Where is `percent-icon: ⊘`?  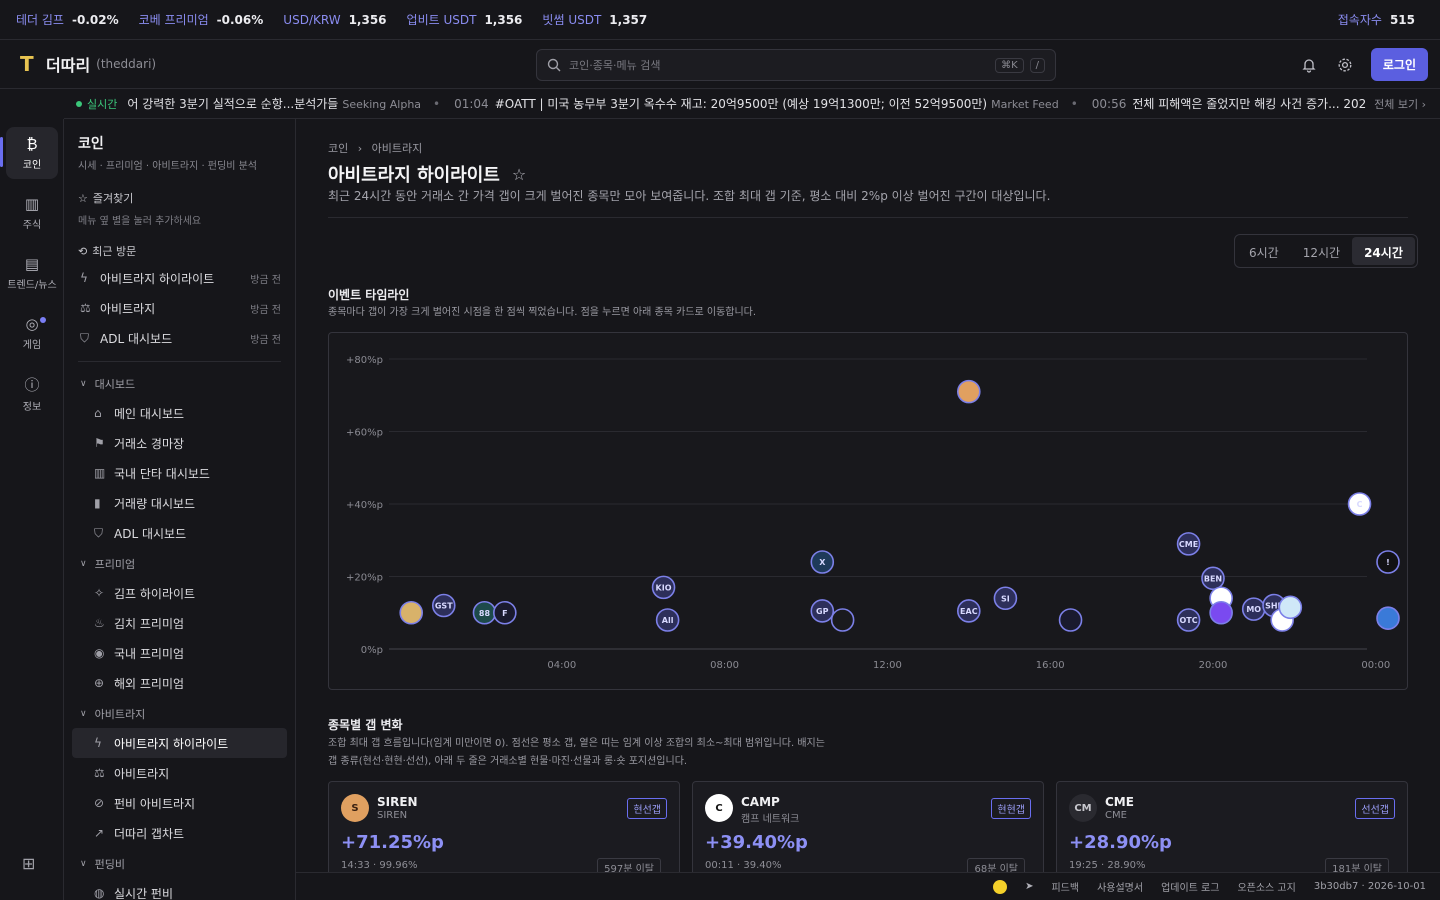 percent-icon: ⊘ is located at coordinates (99, 803).